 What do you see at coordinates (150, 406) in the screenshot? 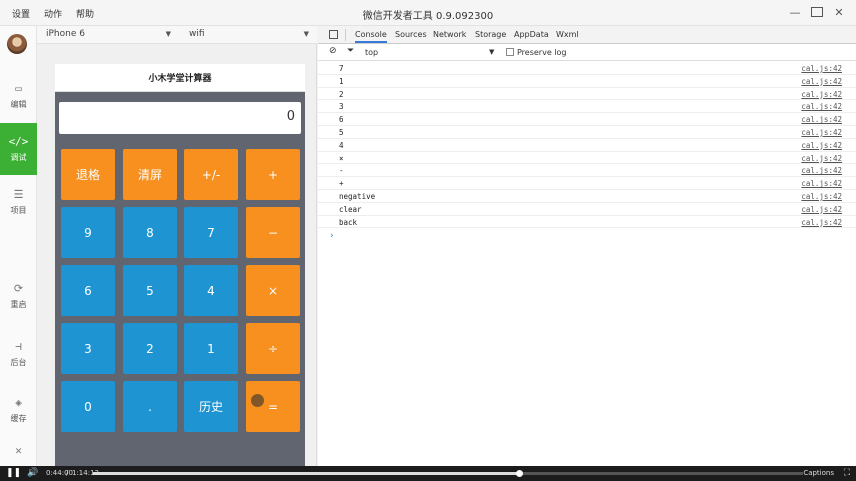
I see `key-button: .` at bounding box center [150, 406].